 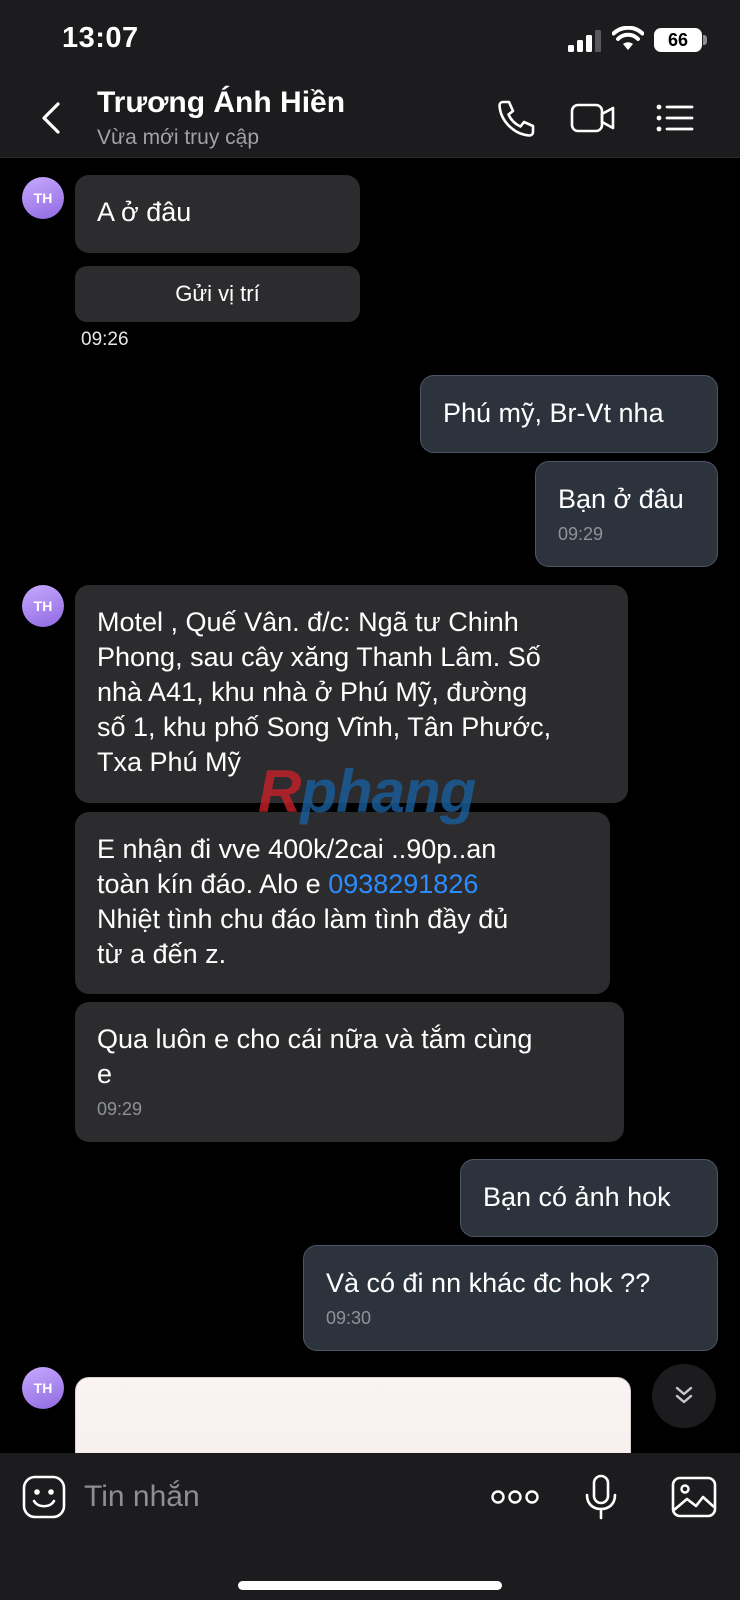 I want to click on microphone-icon, so click(x=601, y=1497).